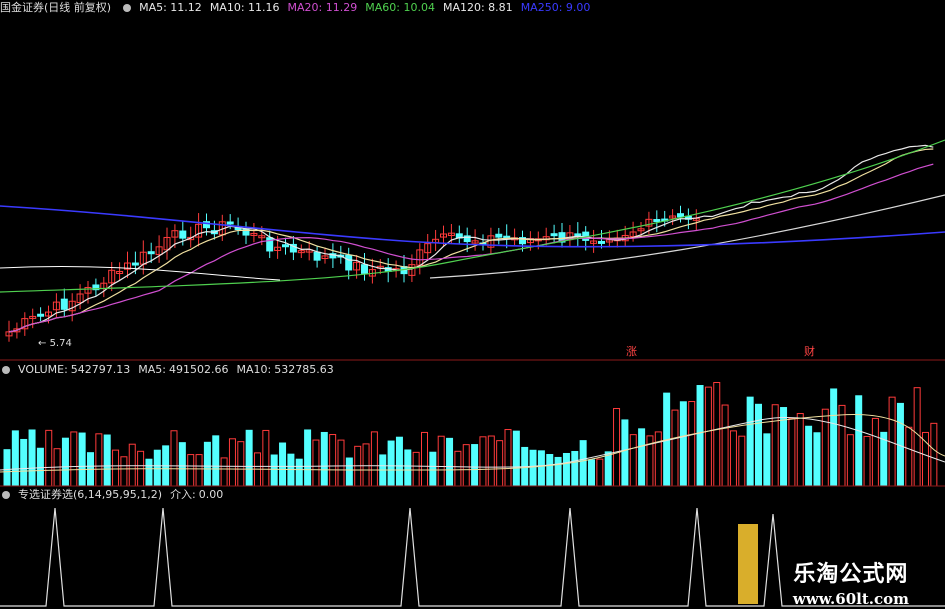 The image size is (945, 609). I want to click on ma-extra-line, so click(140, 273).